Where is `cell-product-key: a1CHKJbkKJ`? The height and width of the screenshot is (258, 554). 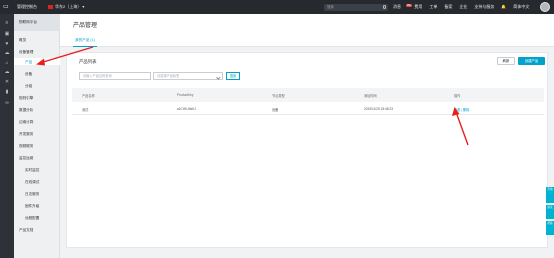 cell-product-key: a1CHKJbkKJ is located at coordinates (186, 109).